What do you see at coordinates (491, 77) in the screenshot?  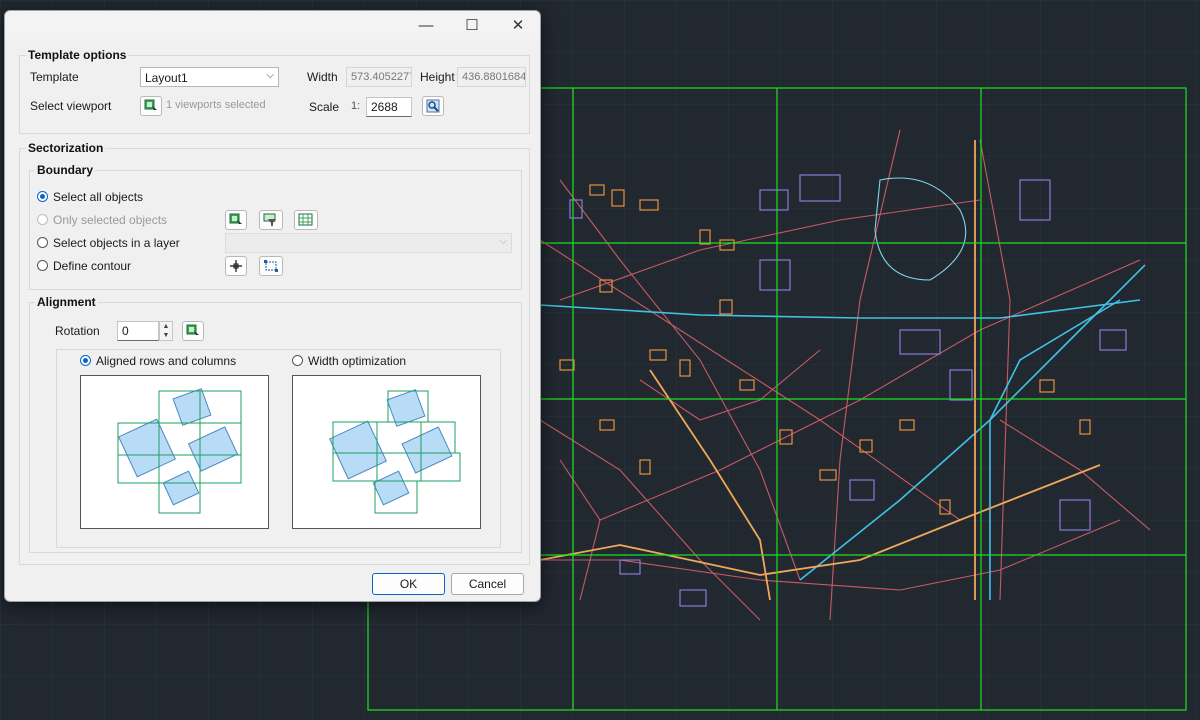 I see `height-field: 436.8801684` at bounding box center [491, 77].